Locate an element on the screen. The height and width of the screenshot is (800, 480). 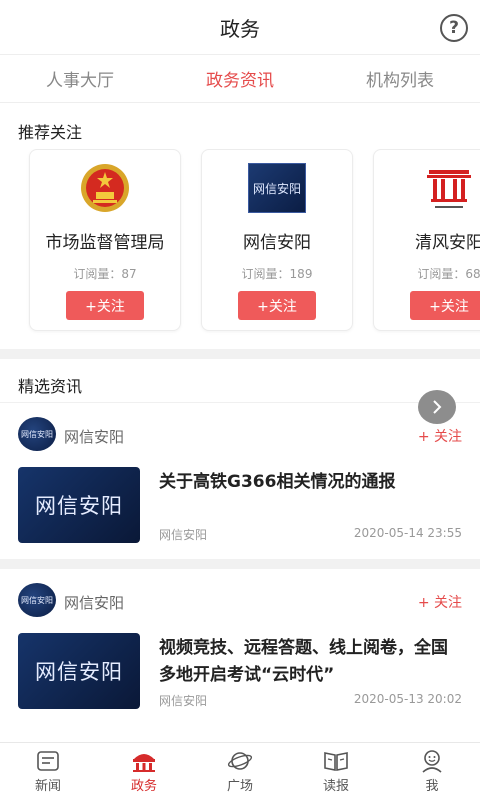
nav-label: 读报 is located at coordinates (335, 786).